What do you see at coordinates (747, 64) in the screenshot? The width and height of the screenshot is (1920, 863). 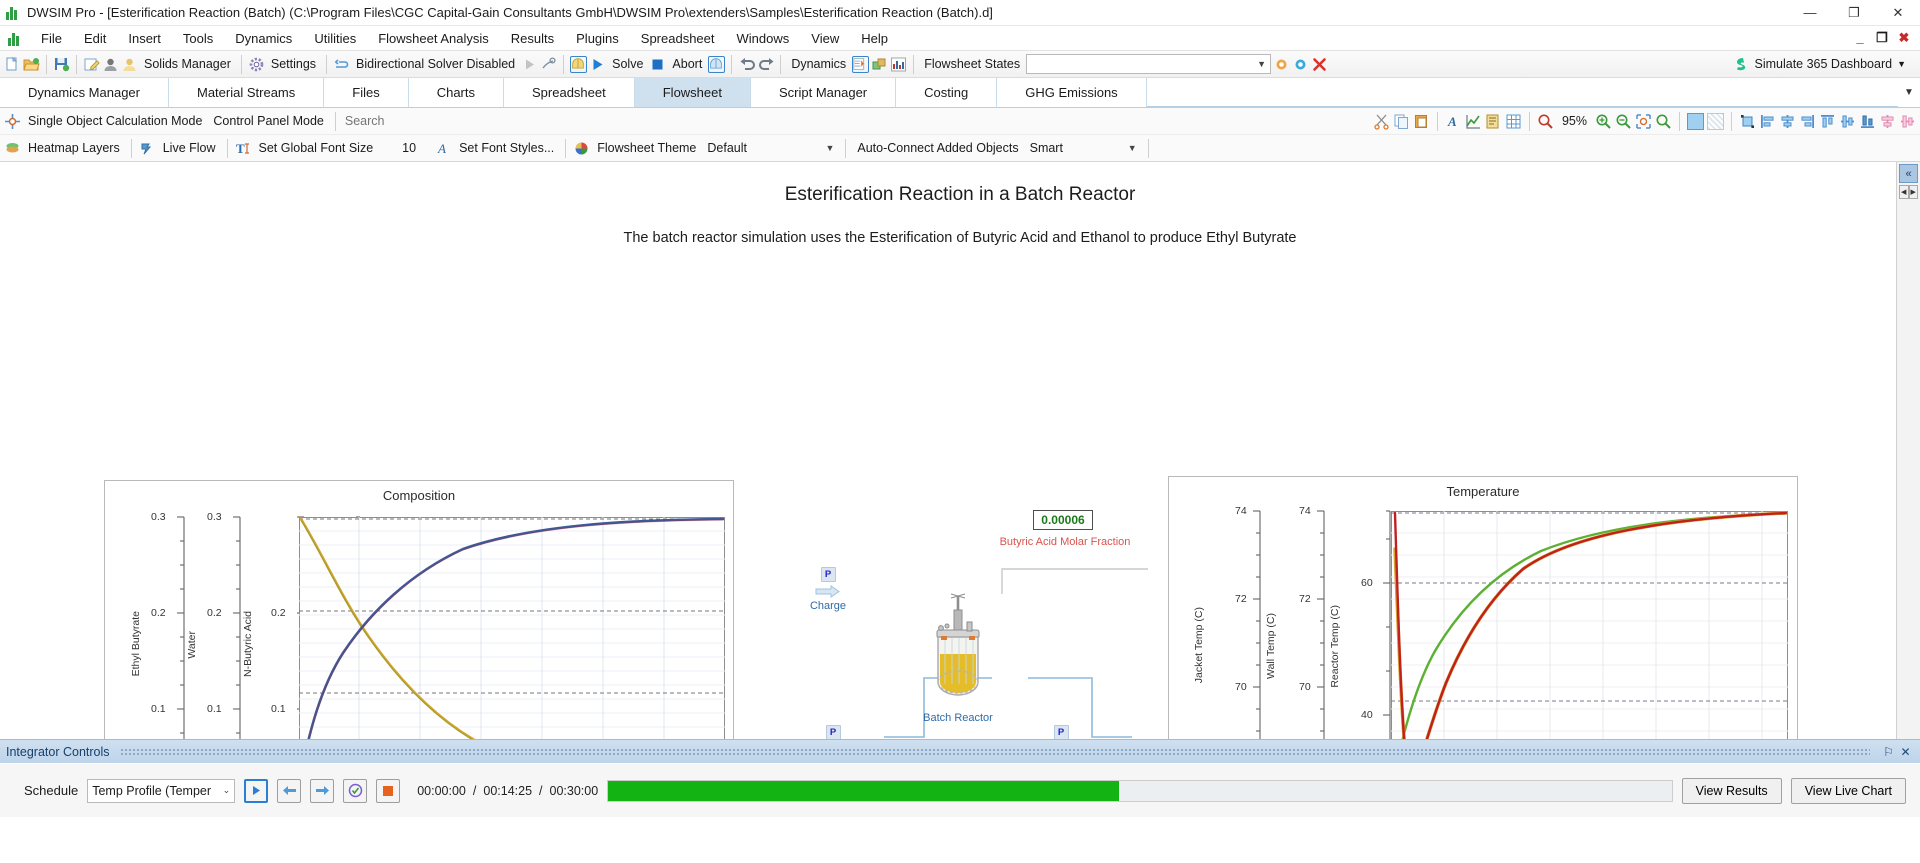 I see `undo-icon` at bounding box center [747, 64].